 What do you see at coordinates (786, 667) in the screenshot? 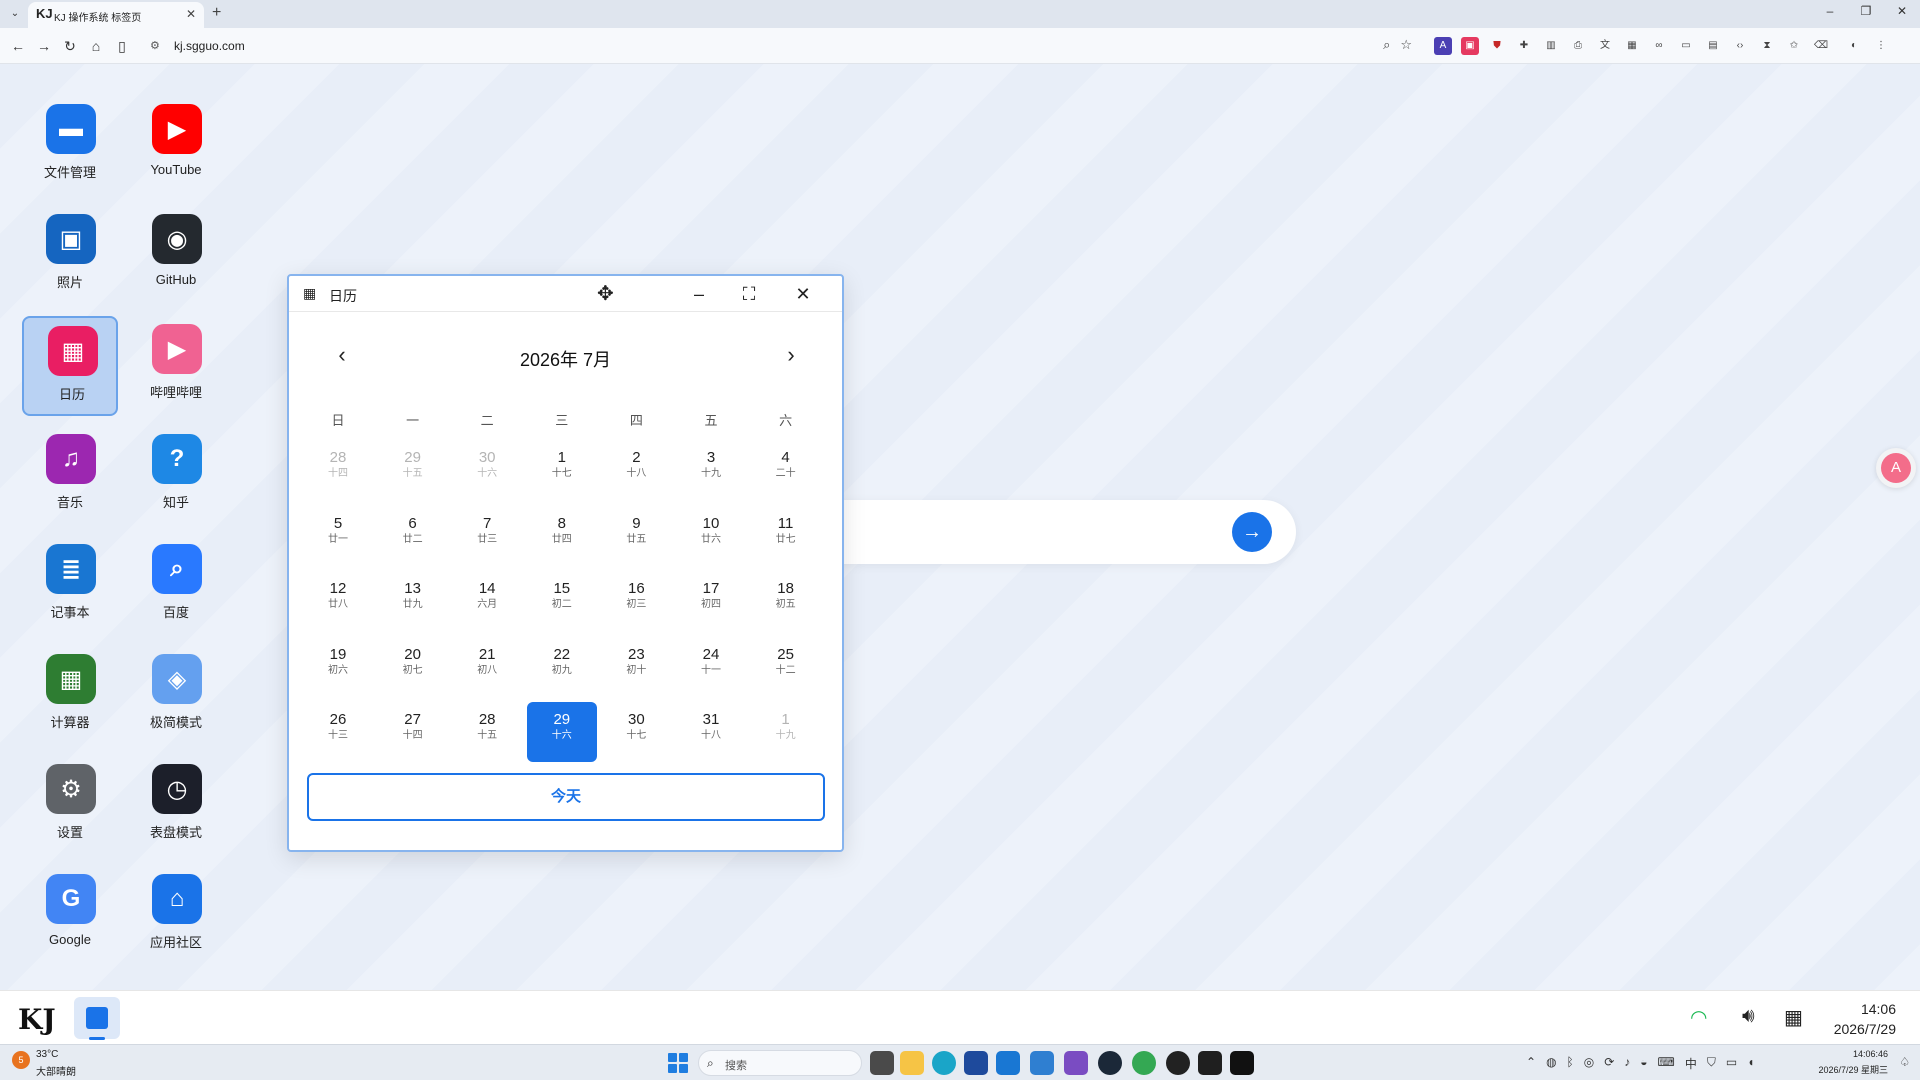
I see `calendar-day: 25 十二` at bounding box center [786, 667].